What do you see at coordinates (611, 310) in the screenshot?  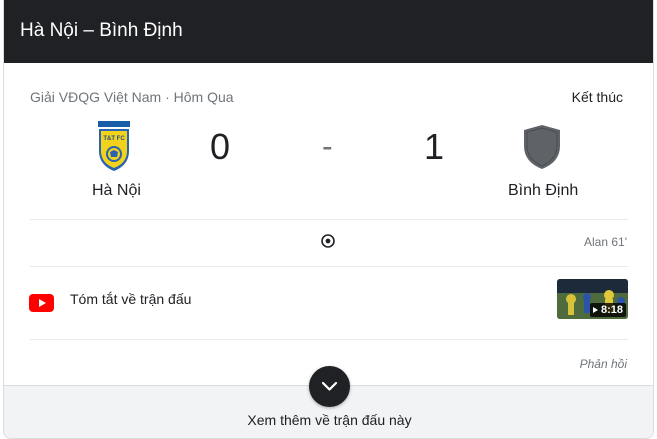 I see `duration-text: 8:18` at bounding box center [611, 310].